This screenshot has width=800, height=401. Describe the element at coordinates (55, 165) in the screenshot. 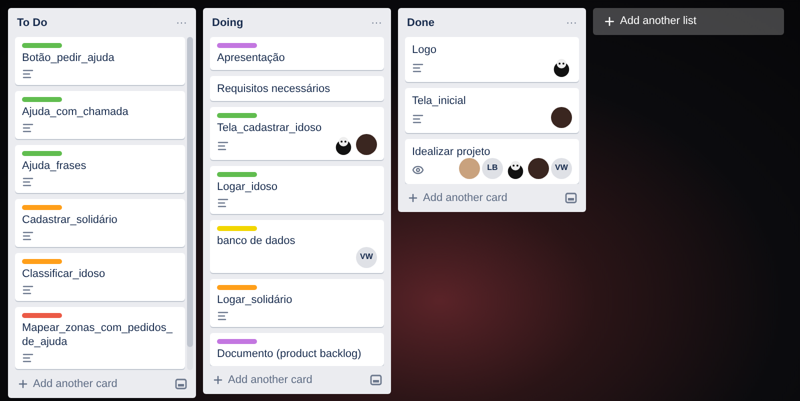

I see `card-title: Ajuda_frases` at that location.